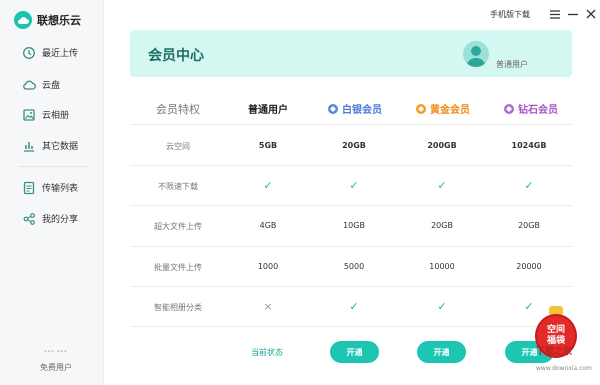  Describe the element at coordinates (510, 14) in the screenshot. I see `mobile-download-link: 手机版下载` at that location.